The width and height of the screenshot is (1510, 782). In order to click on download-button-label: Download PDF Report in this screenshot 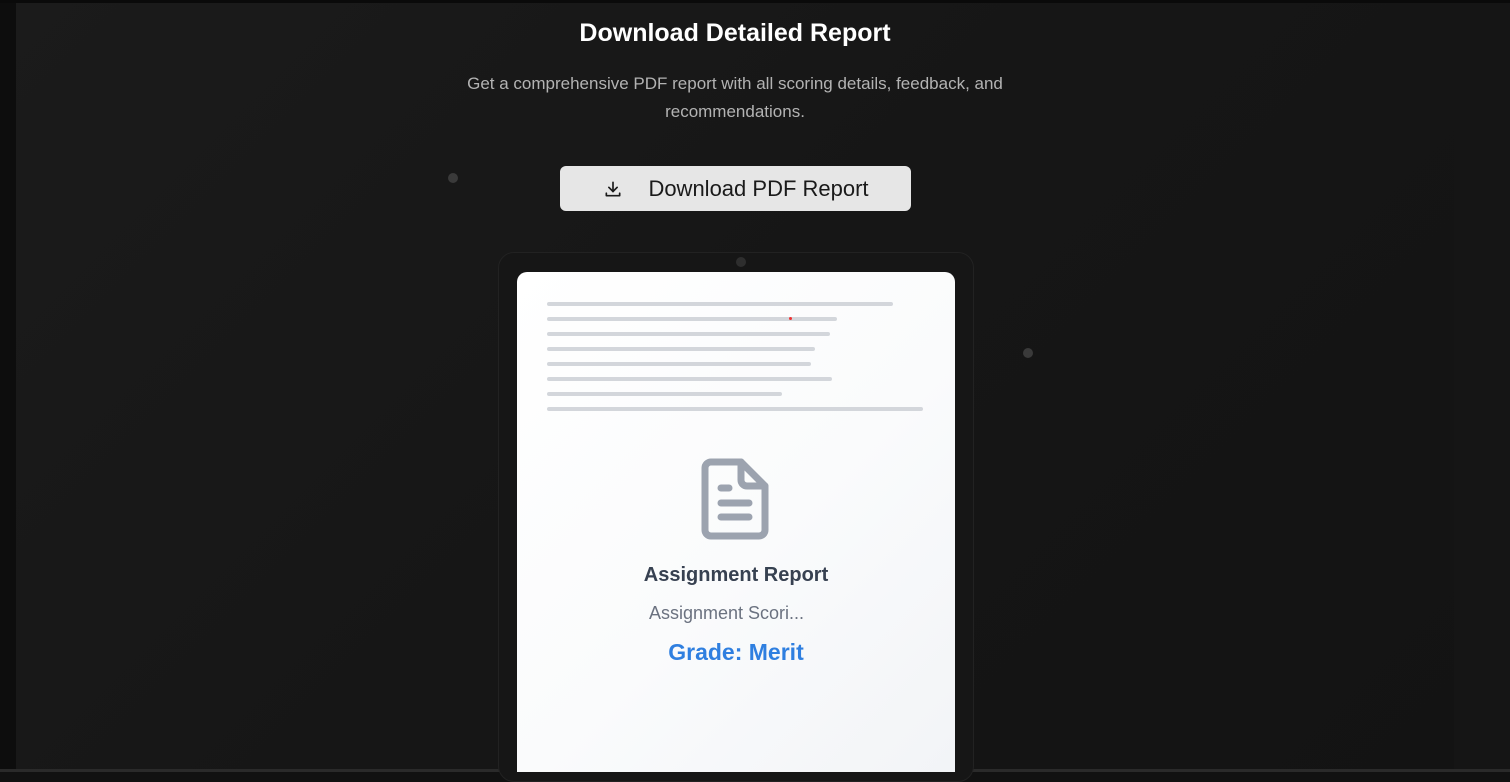, I will do `click(758, 188)`.